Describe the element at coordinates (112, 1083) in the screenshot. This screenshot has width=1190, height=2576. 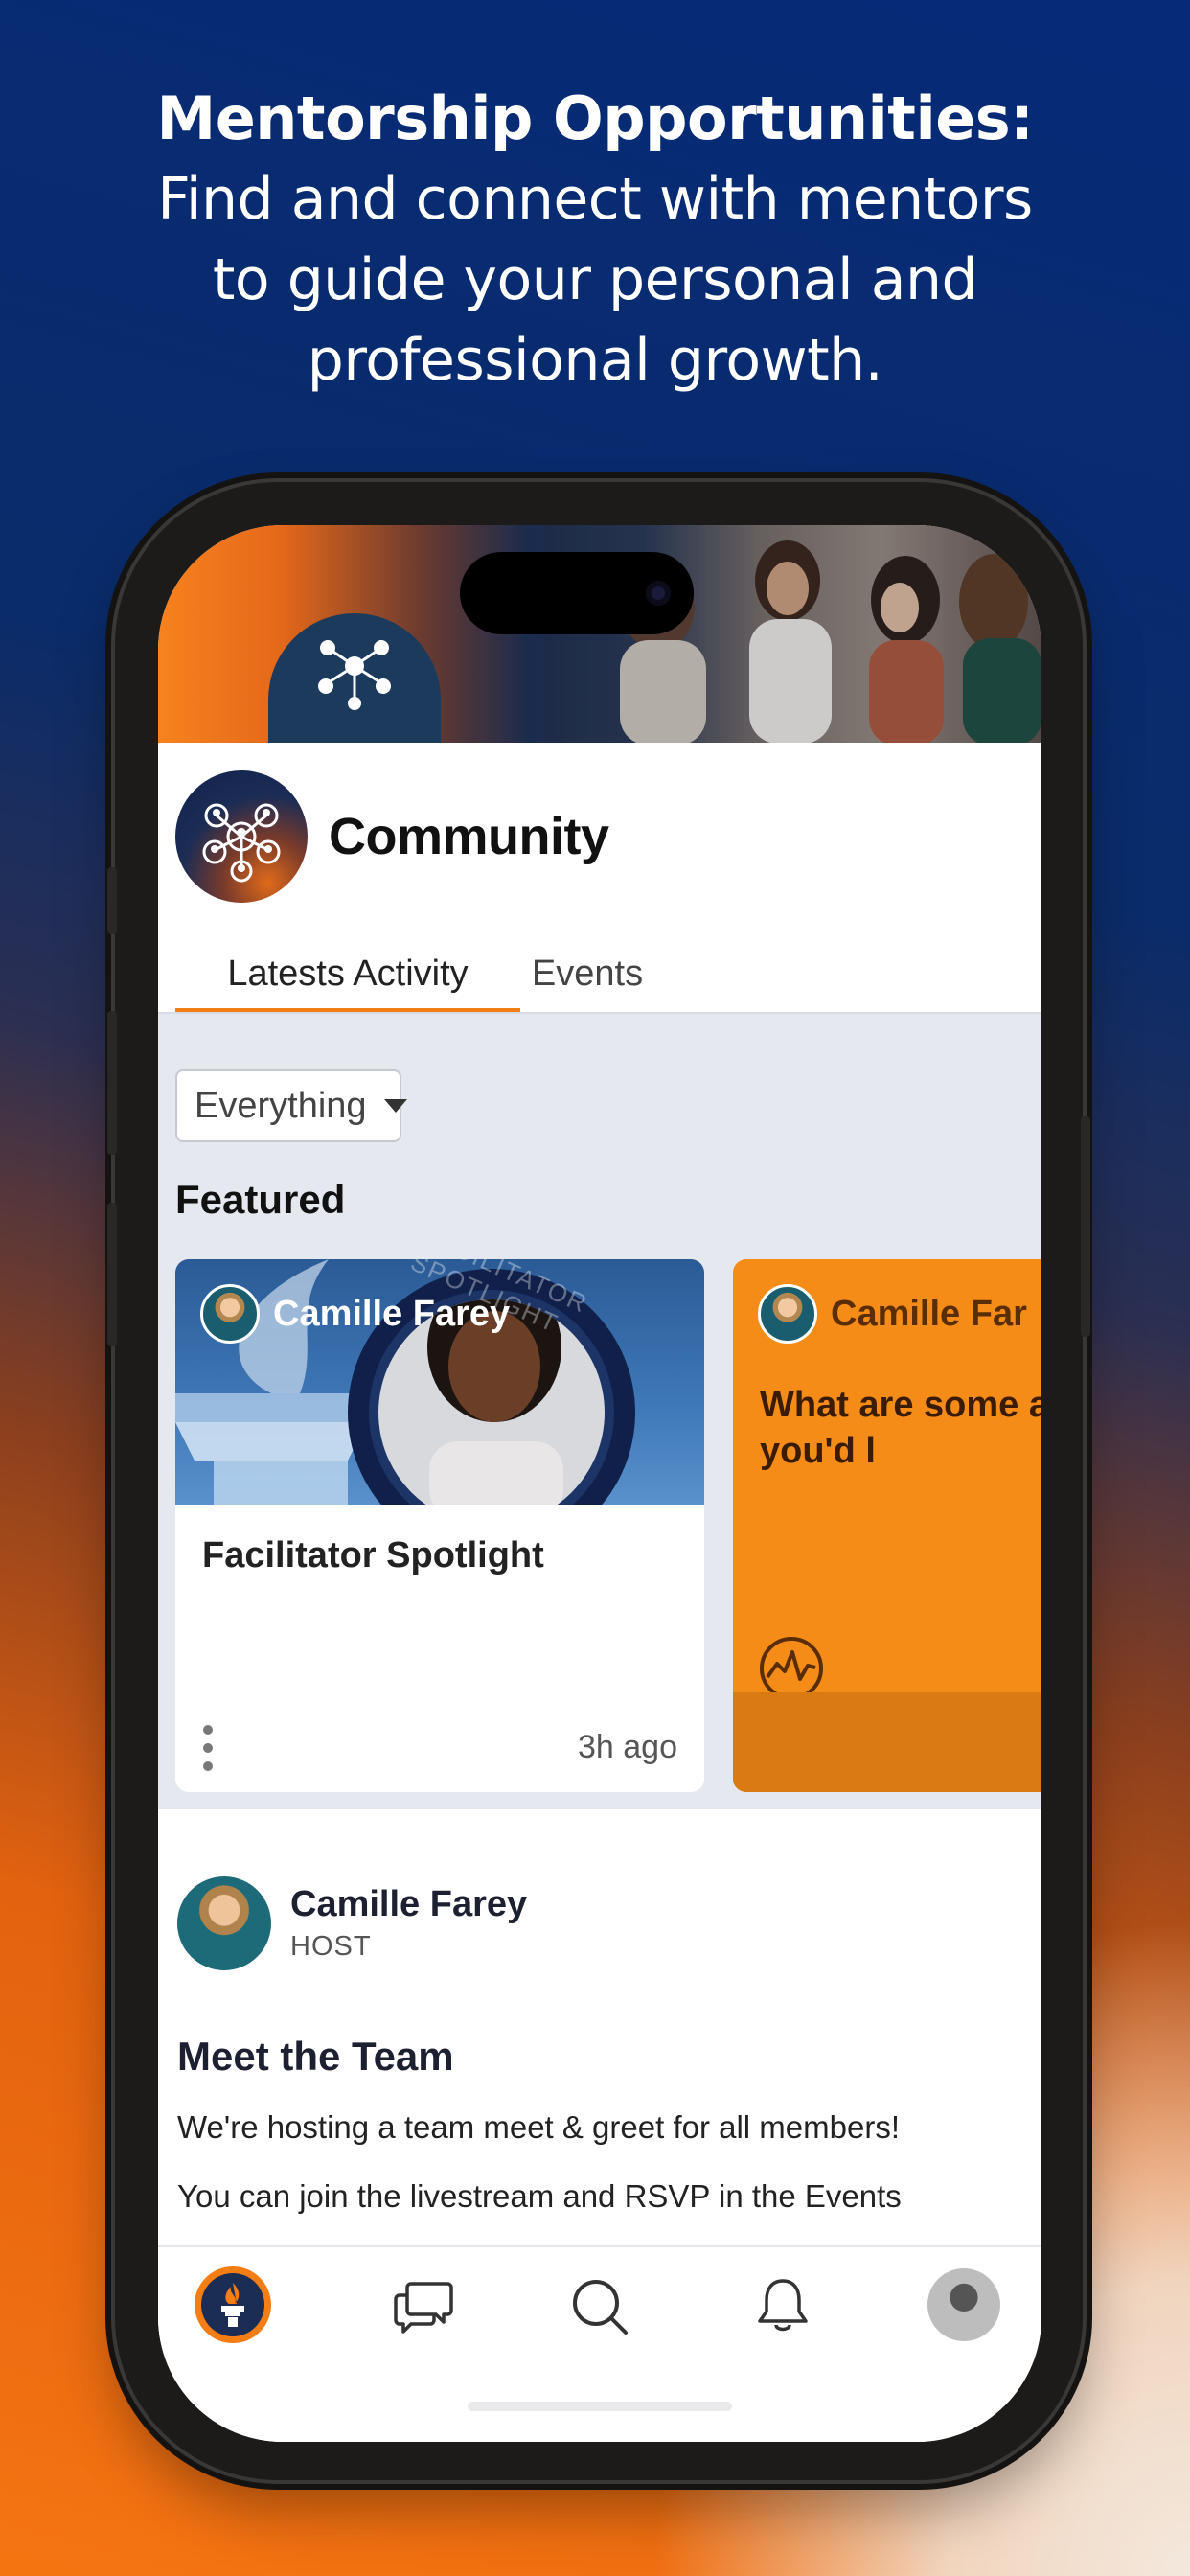
I see `phone-volume-up` at that location.